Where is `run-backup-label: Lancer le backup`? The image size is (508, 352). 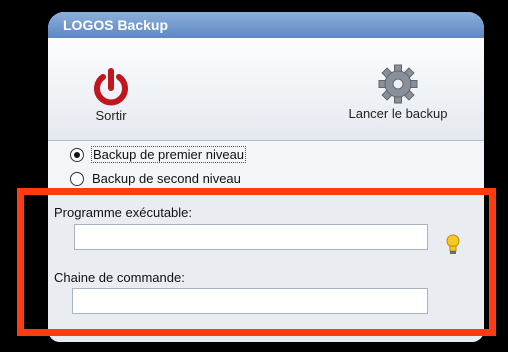 run-backup-label: Lancer le backup is located at coordinates (398, 113).